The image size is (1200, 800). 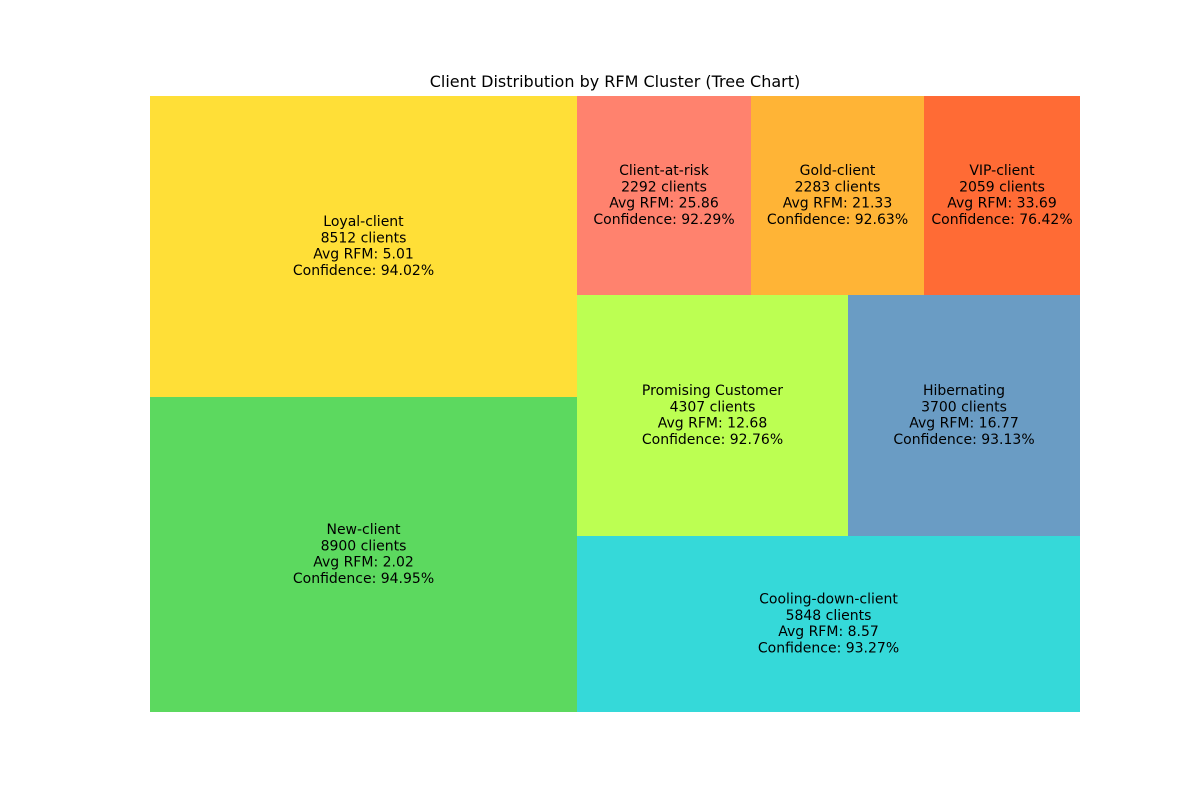 What do you see at coordinates (664, 171) in the screenshot?
I see `treemap-label-name: Client-at-risk` at bounding box center [664, 171].